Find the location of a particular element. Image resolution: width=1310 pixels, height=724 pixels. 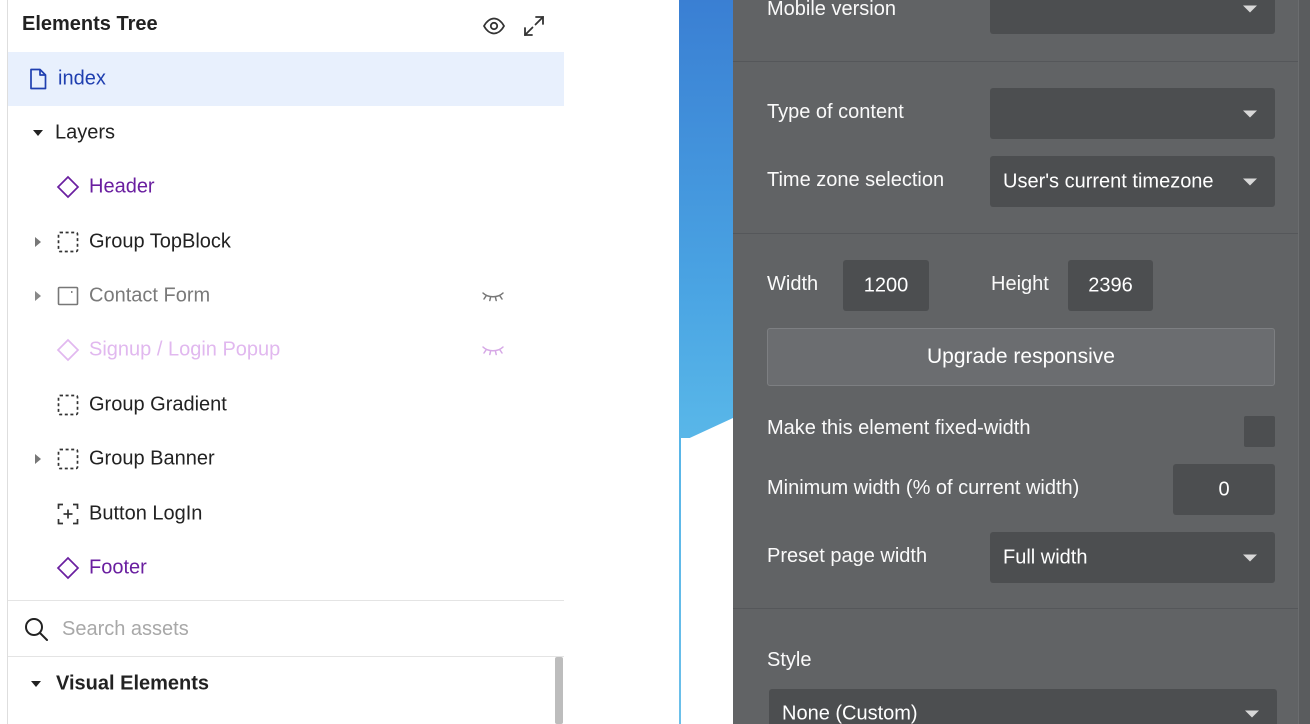

tree-item-index: index is located at coordinates (286, 79).